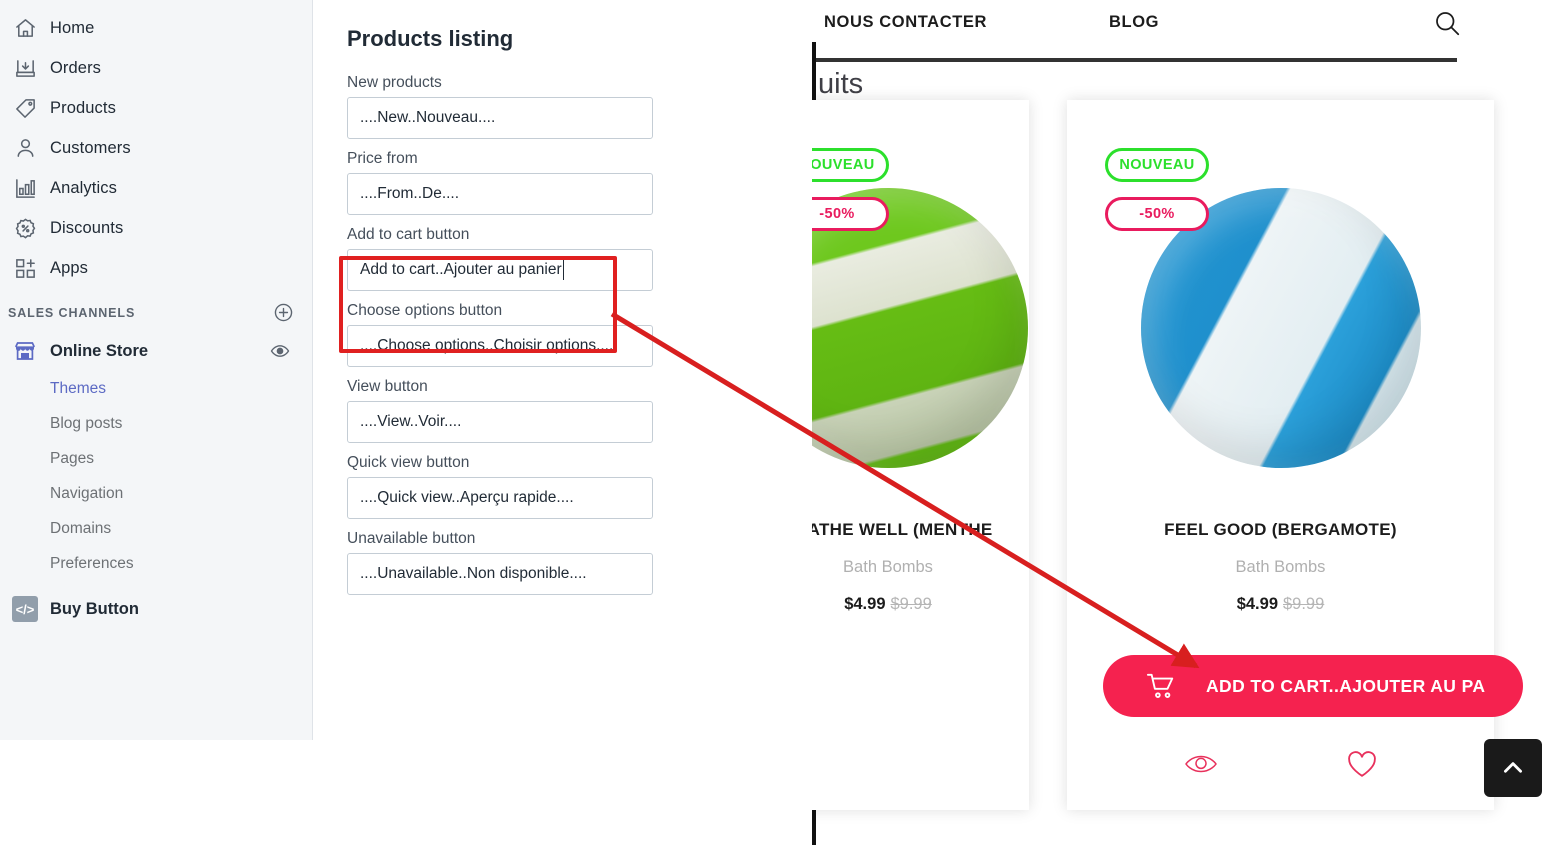 This screenshot has width=1548, height=845. I want to click on sidebar-item-analytics: Analytics, so click(156, 188).